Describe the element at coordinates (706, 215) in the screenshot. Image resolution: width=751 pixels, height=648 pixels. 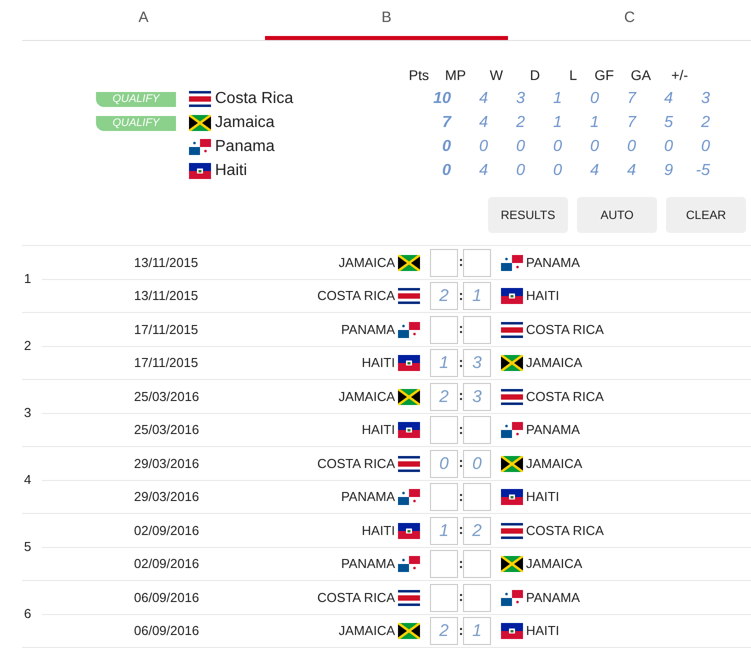
I see `action-button: CLEAR` at that location.